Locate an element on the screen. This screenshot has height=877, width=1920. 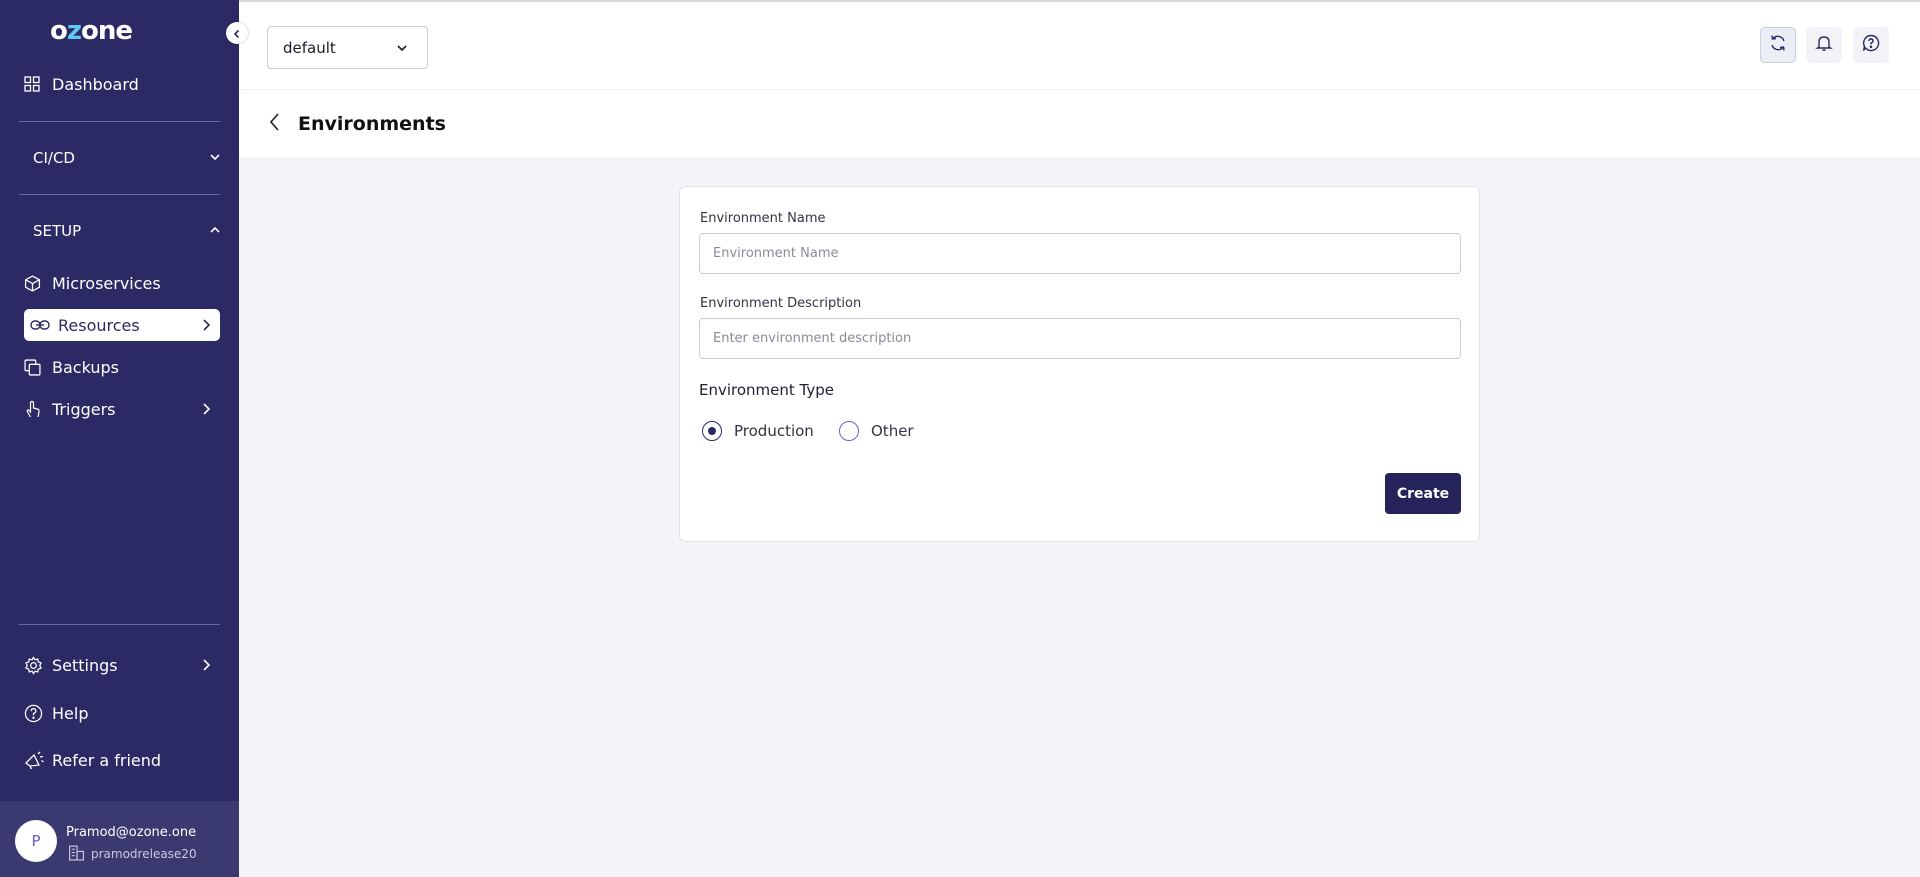
sidebar-item-label: Triggers is located at coordinates (84, 409).